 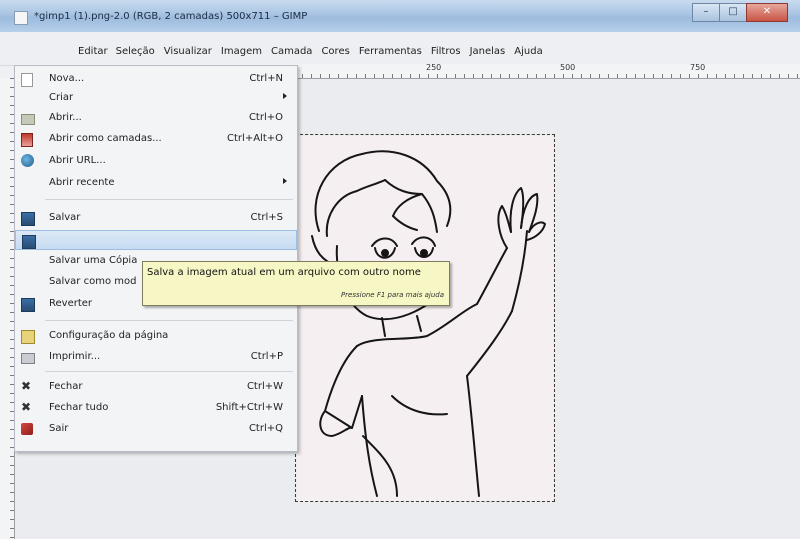 I want to click on ruler-label-500: 500, so click(x=568, y=67).